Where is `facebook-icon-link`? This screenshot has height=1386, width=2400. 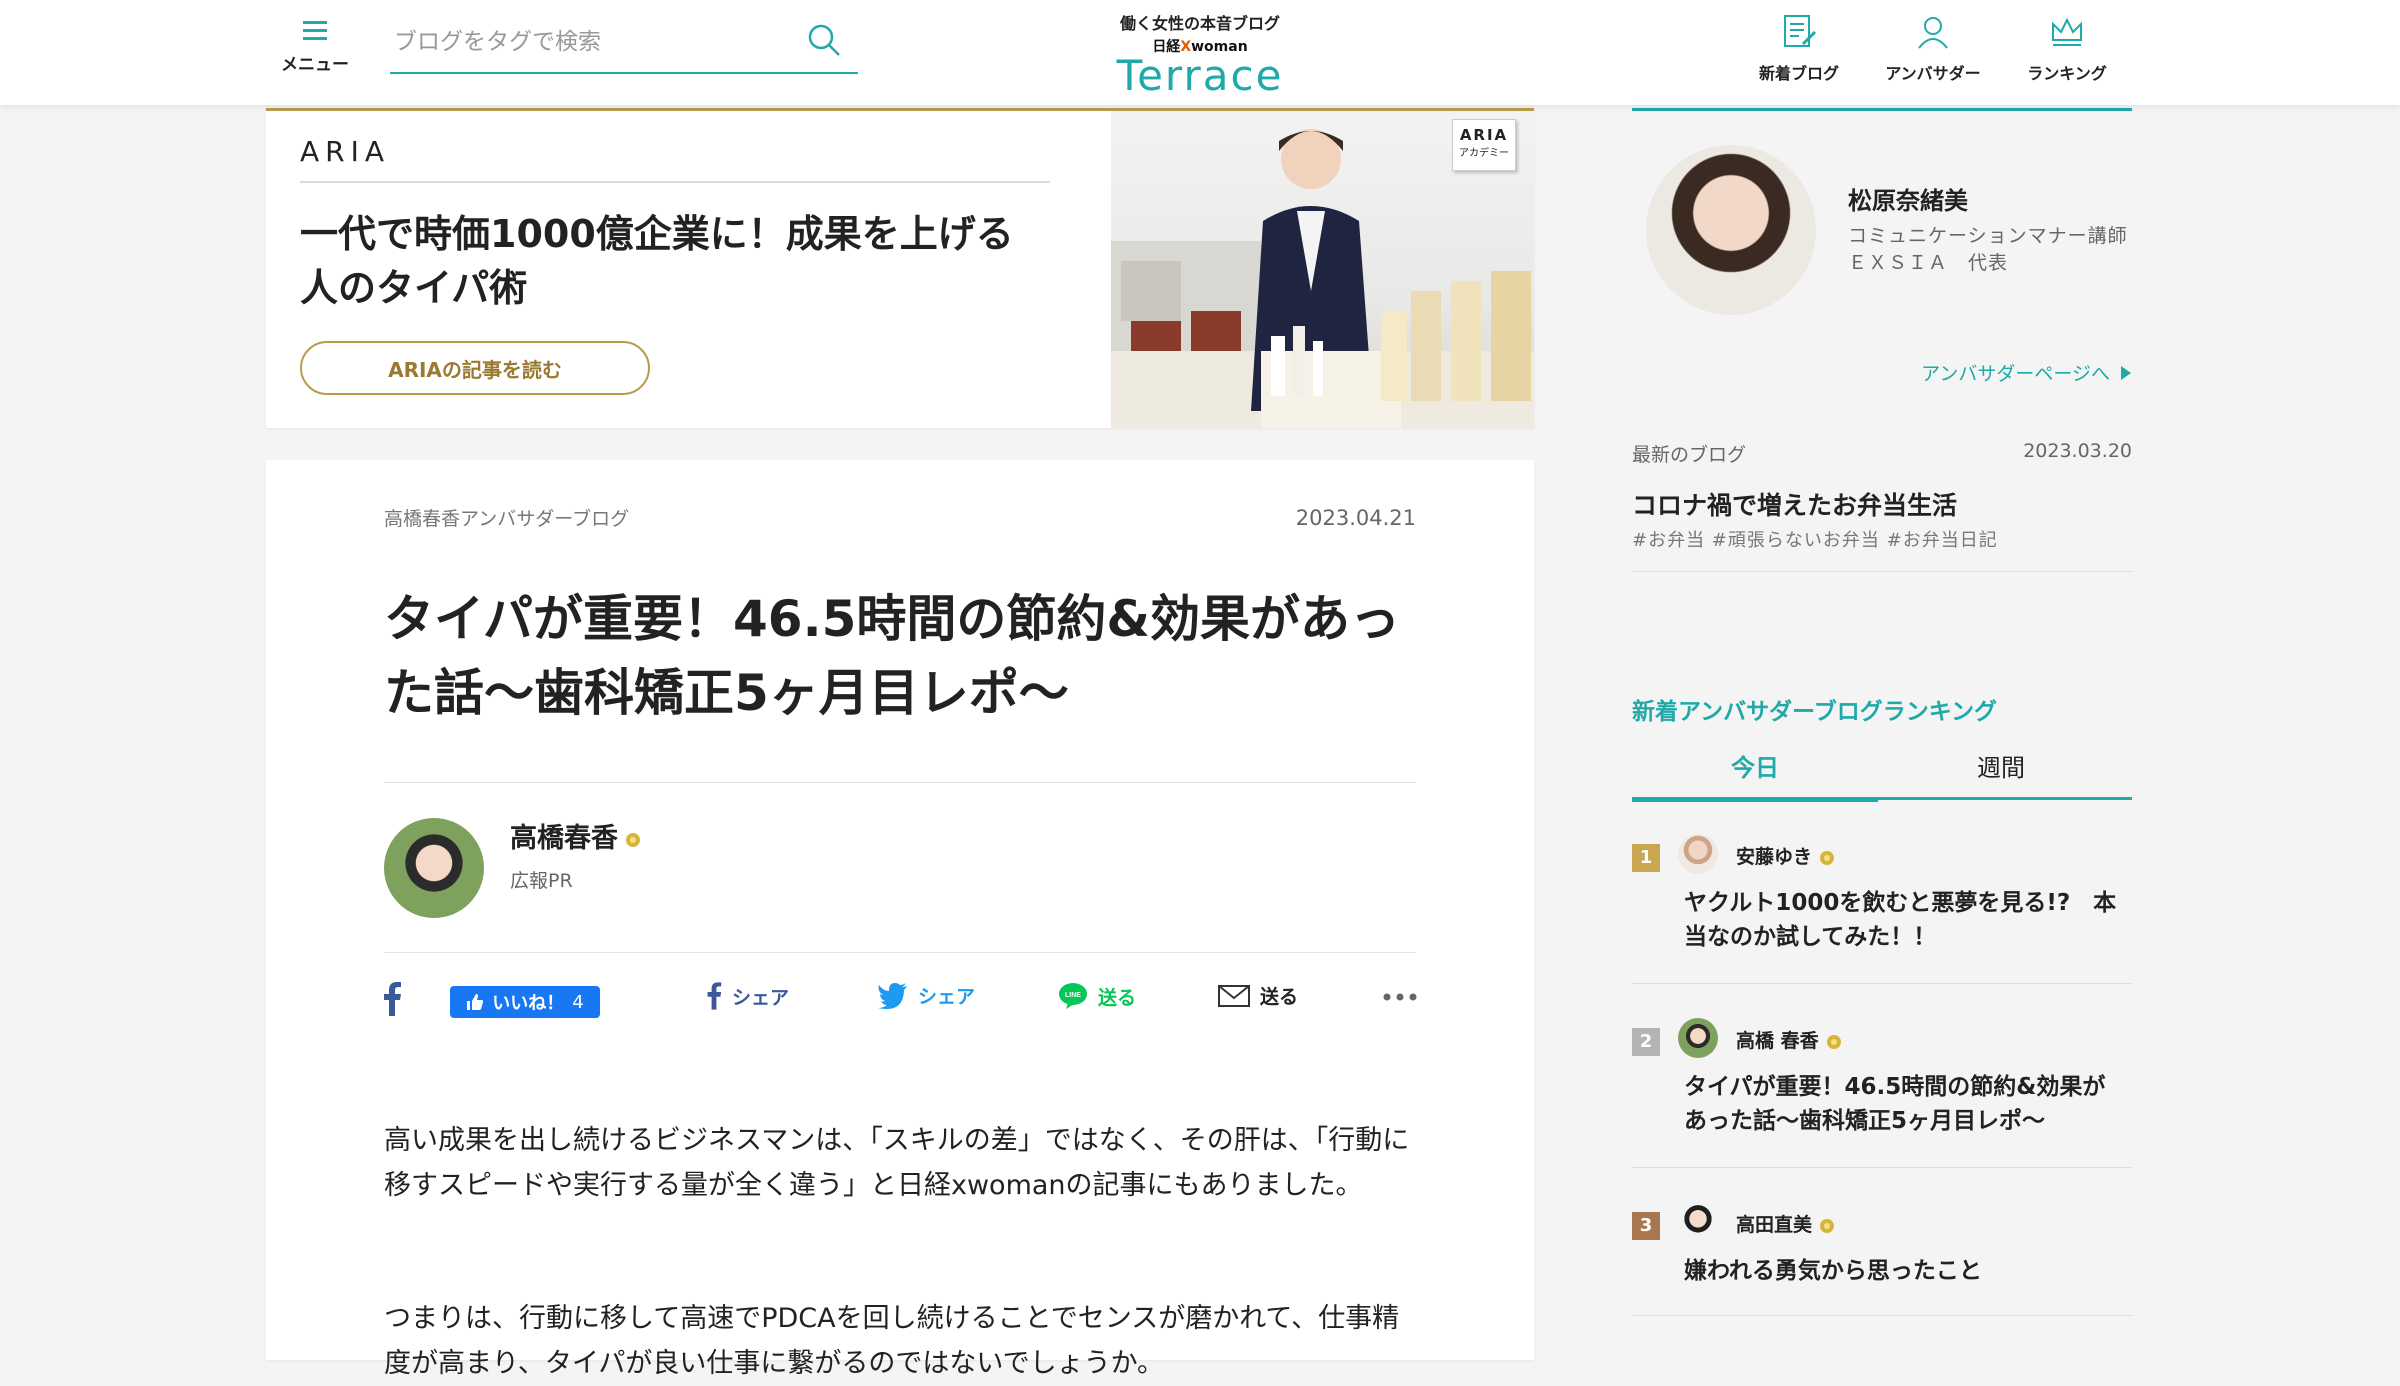 facebook-icon-link is located at coordinates (392, 999).